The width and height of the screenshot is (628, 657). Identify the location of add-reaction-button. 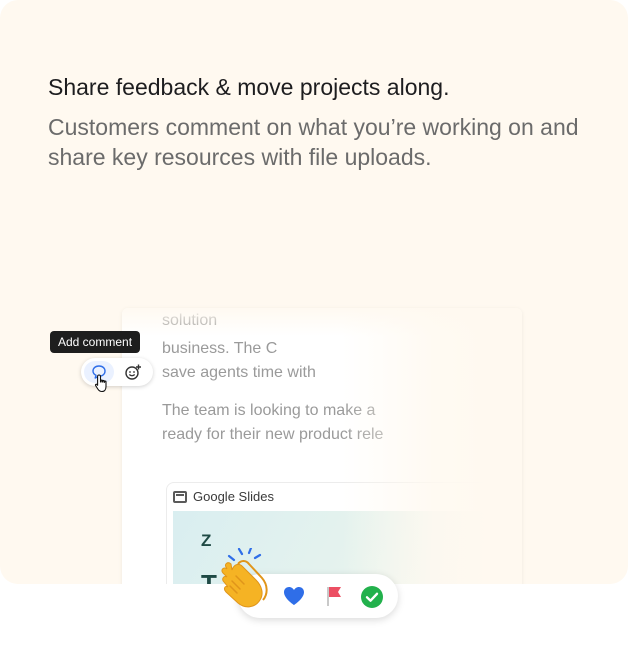
(133, 372).